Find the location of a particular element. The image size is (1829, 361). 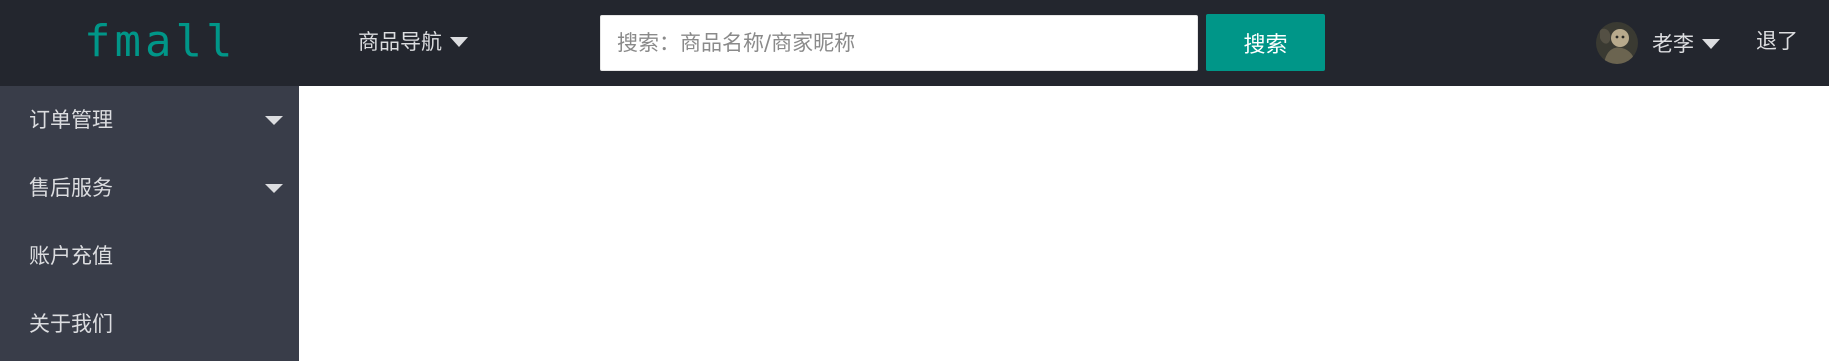

sidebar-item-after-sales: 售后服务 is located at coordinates (149, 188).